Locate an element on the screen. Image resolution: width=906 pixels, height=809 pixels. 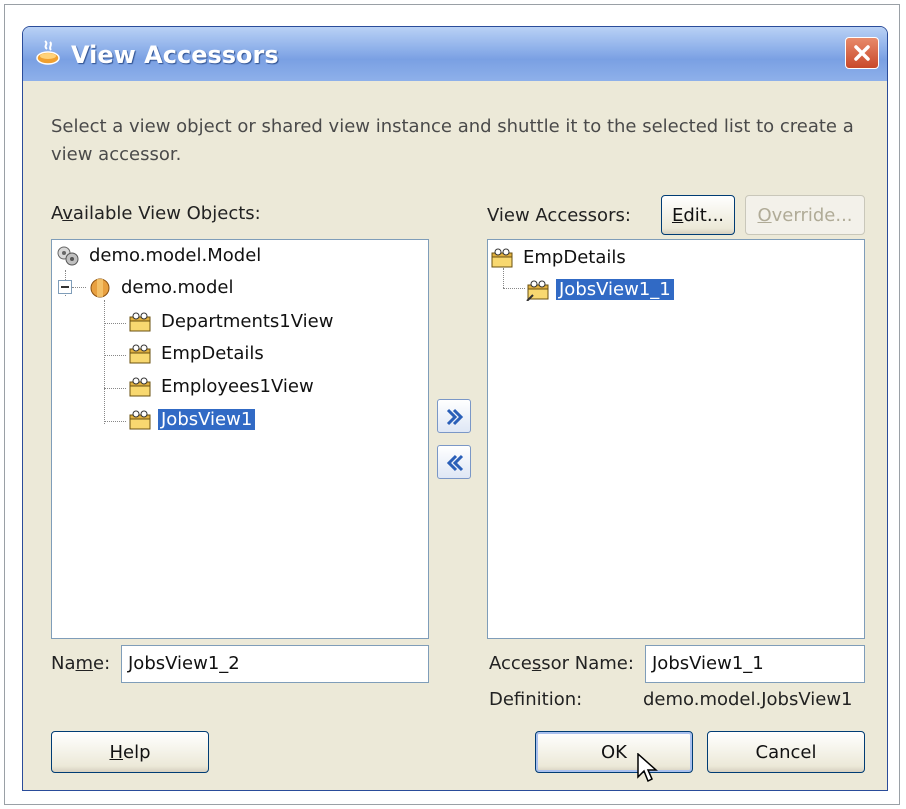
name-input: JobsView1_2 is located at coordinates (275, 664).